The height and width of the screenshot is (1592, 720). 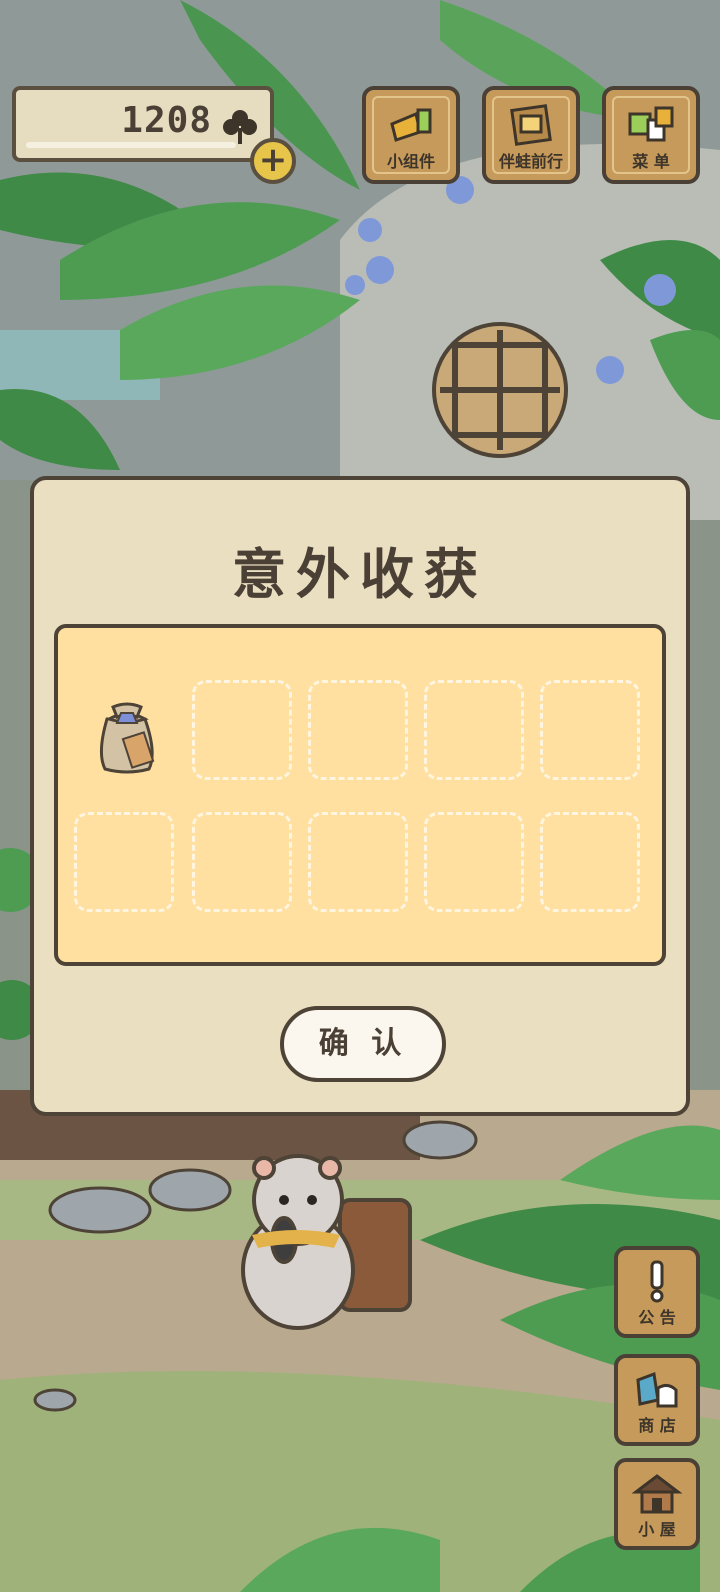 I want to click on announcement-label: 公 告, so click(x=657, y=1317).